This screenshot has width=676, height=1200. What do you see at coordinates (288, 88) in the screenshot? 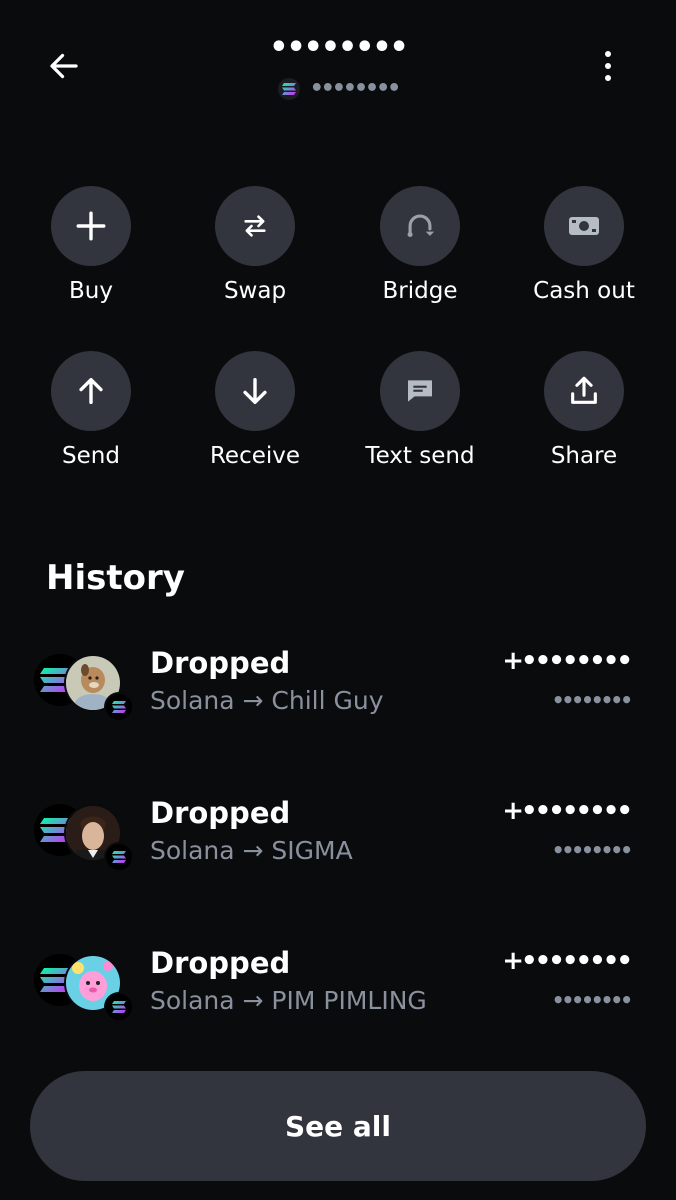
I see `solana-icon` at bounding box center [288, 88].